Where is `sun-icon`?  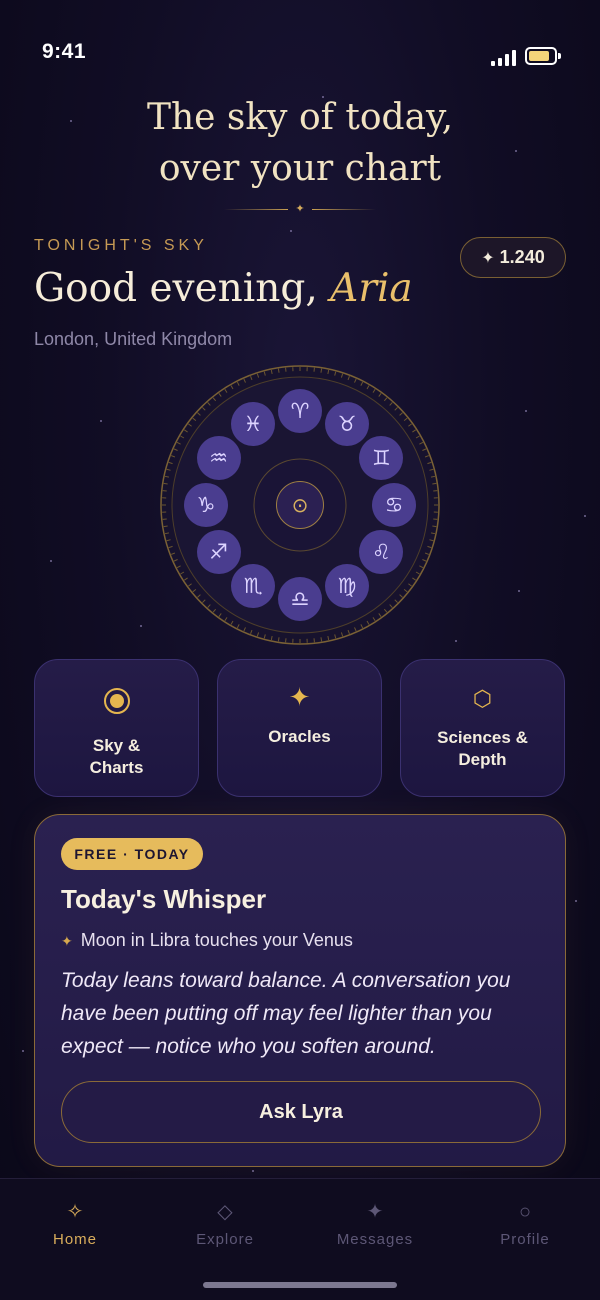 sun-icon is located at coordinates (116, 703).